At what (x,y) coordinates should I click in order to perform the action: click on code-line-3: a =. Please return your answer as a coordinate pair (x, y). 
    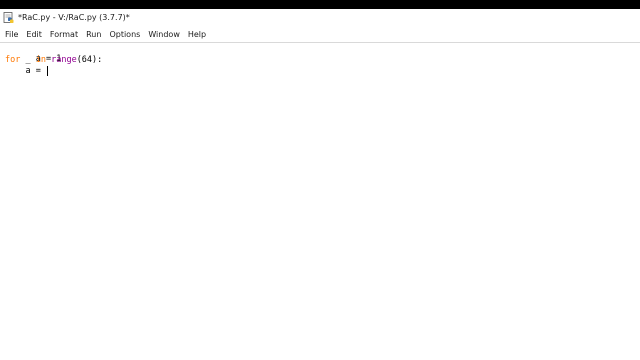
    Looking at the image, I should click on (26, 71).